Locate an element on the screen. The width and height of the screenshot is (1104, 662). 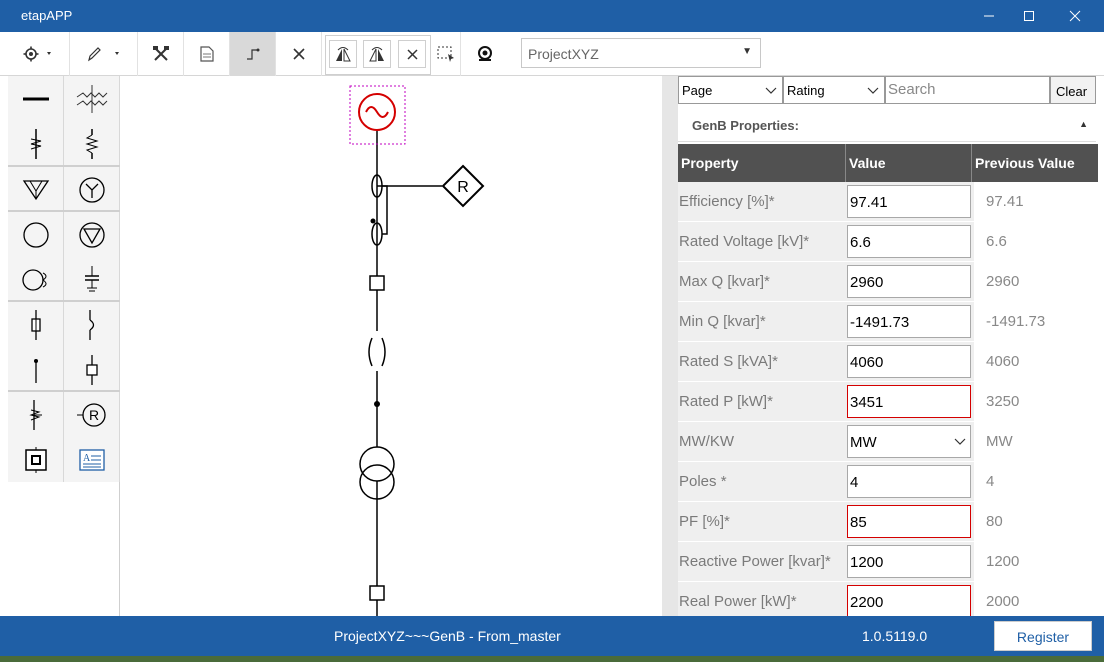
property-value-input: -1491.73 is located at coordinates (909, 321).